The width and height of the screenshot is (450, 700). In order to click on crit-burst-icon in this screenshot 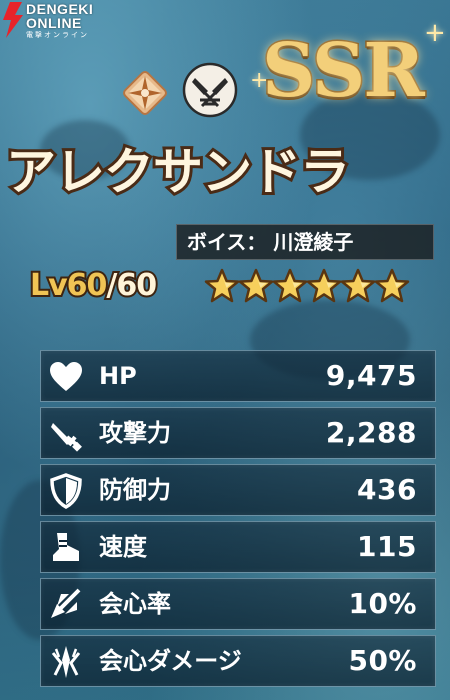, I will do `click(66, 662)`.